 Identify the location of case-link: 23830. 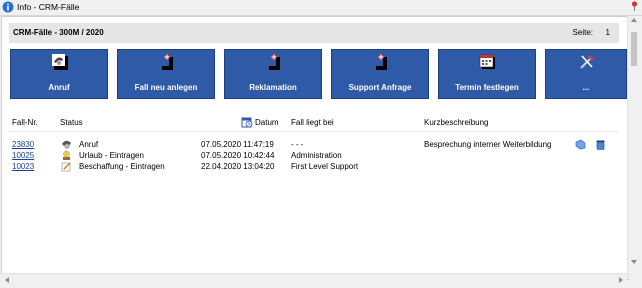
(23, 144).